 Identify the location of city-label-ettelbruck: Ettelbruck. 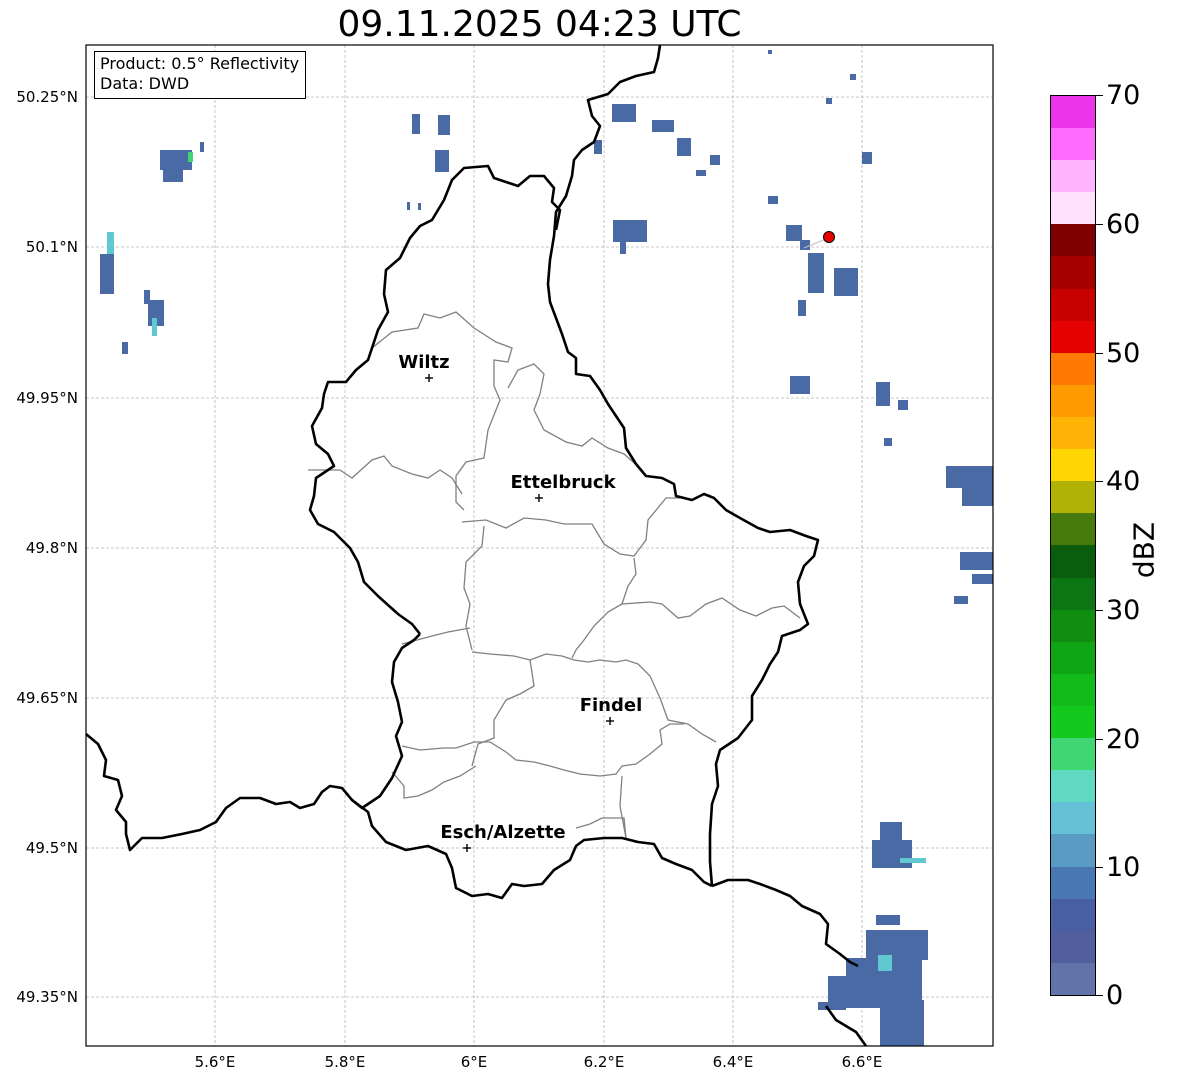
(563, 482).